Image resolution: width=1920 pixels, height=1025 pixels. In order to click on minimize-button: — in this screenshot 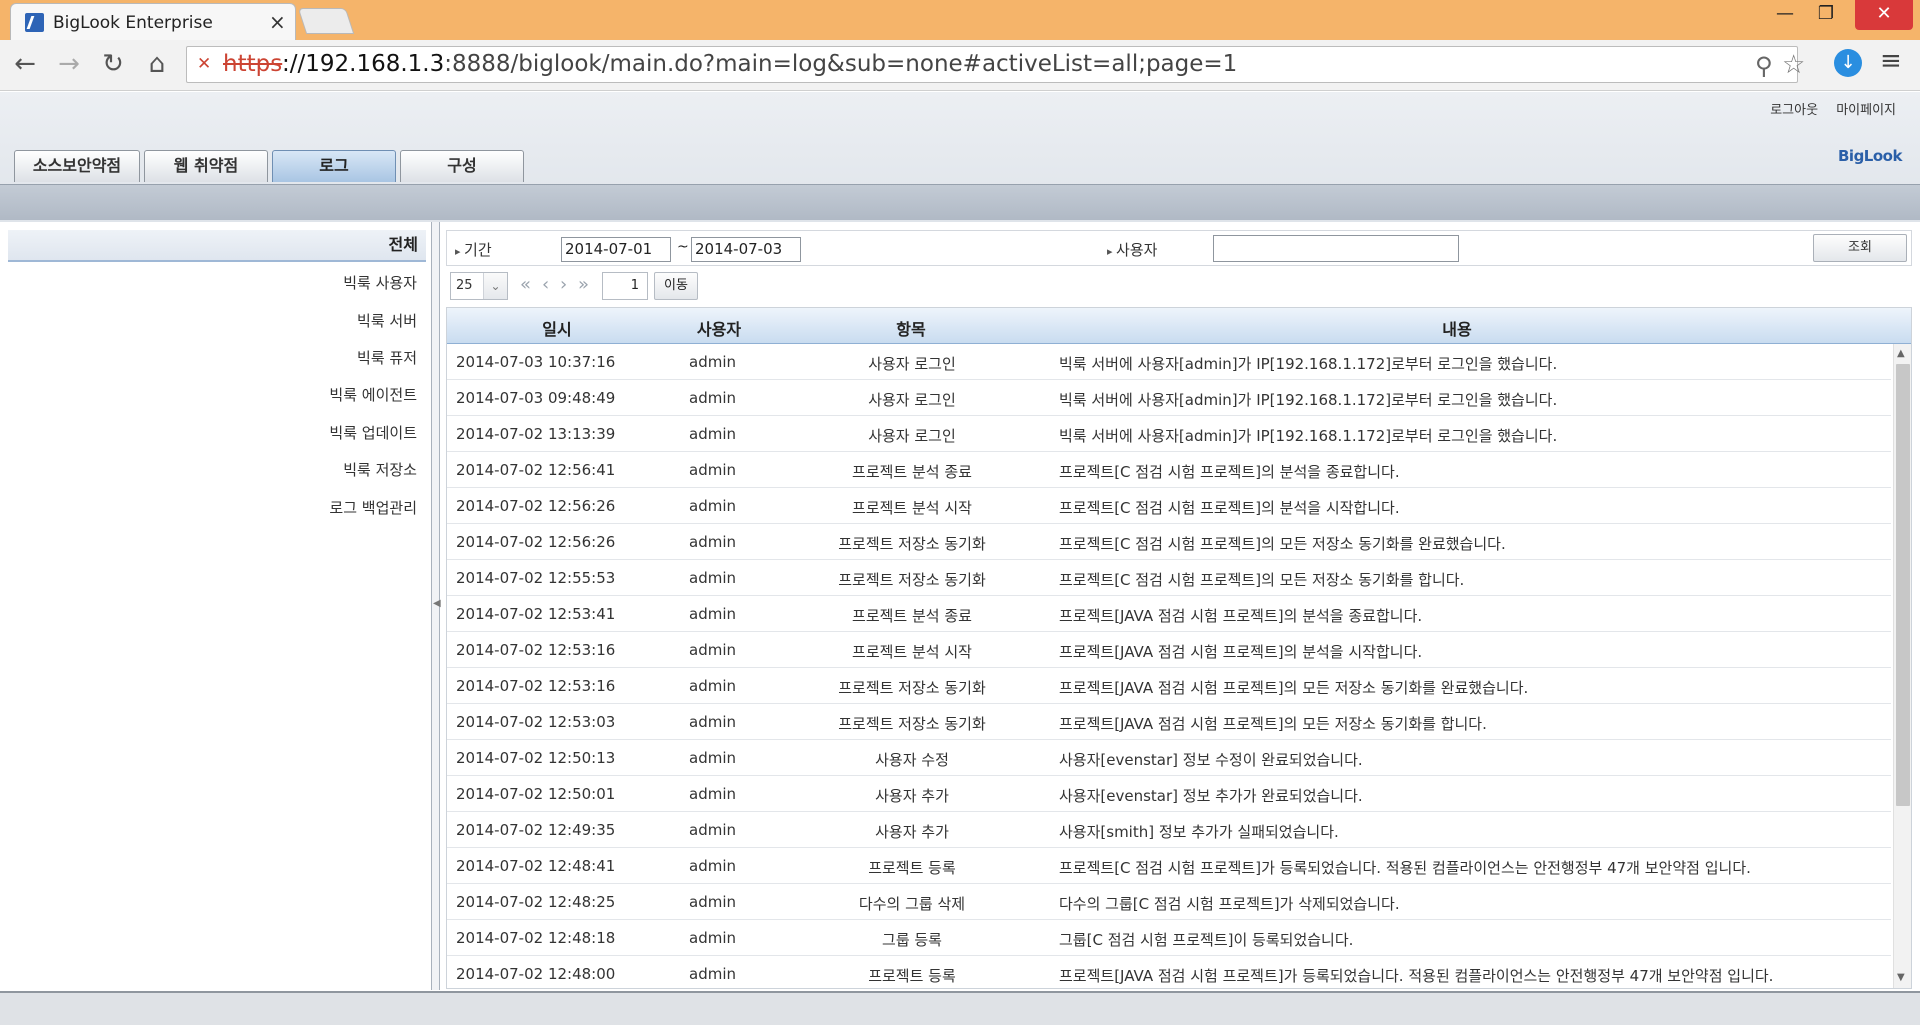, I will do `click(1785, 15)`.